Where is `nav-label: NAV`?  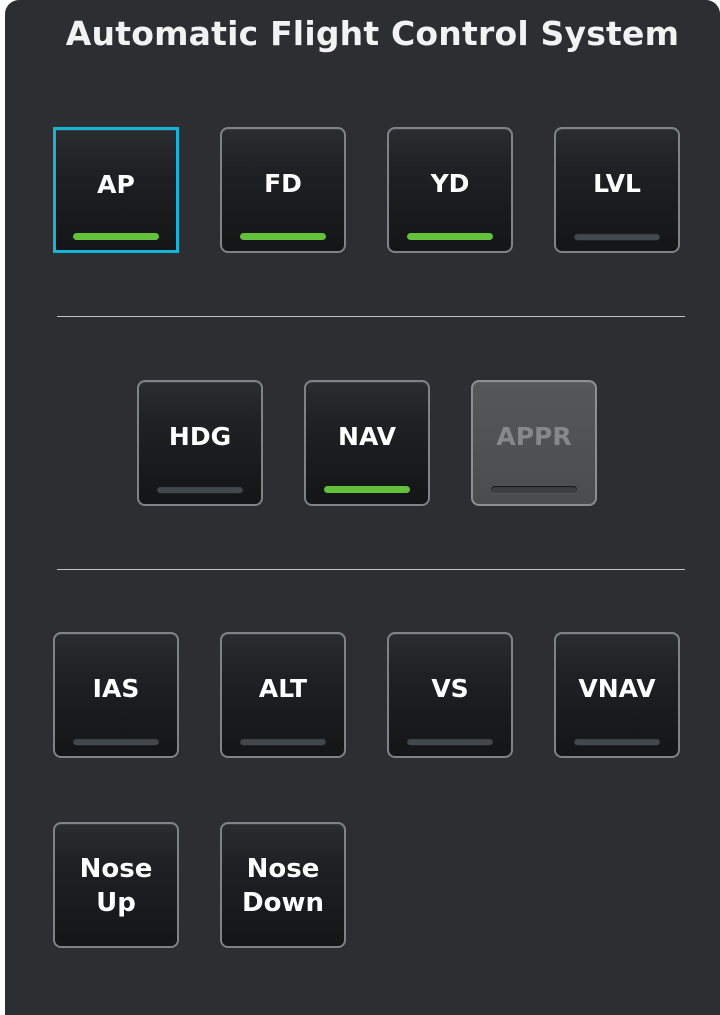
nav-label: NAV is located at coordinates (367, 436).